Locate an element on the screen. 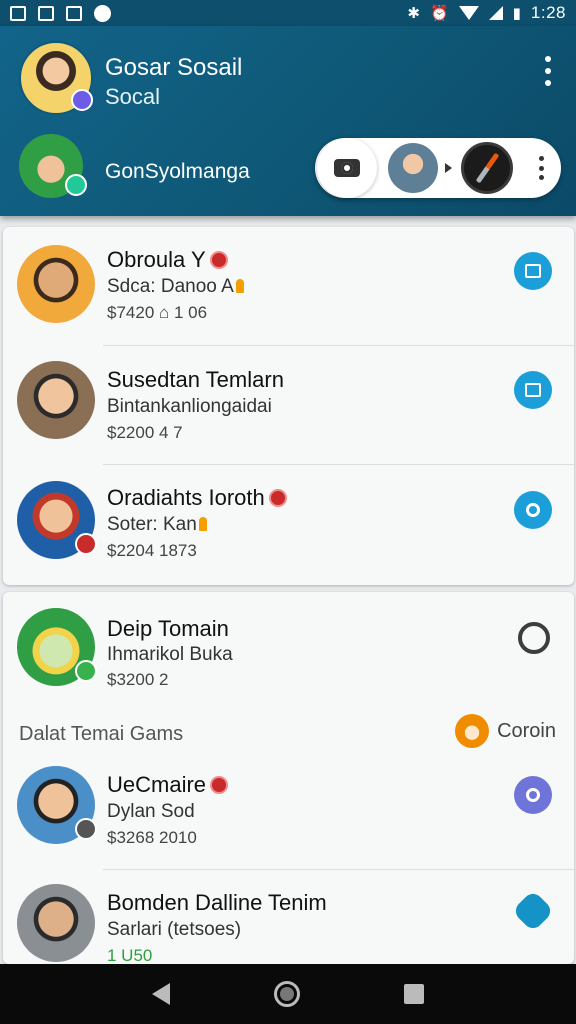 This screenshot has width=576, height=1024. contact-name: Susedtan Temlarn is located at coordinates (195, 379).